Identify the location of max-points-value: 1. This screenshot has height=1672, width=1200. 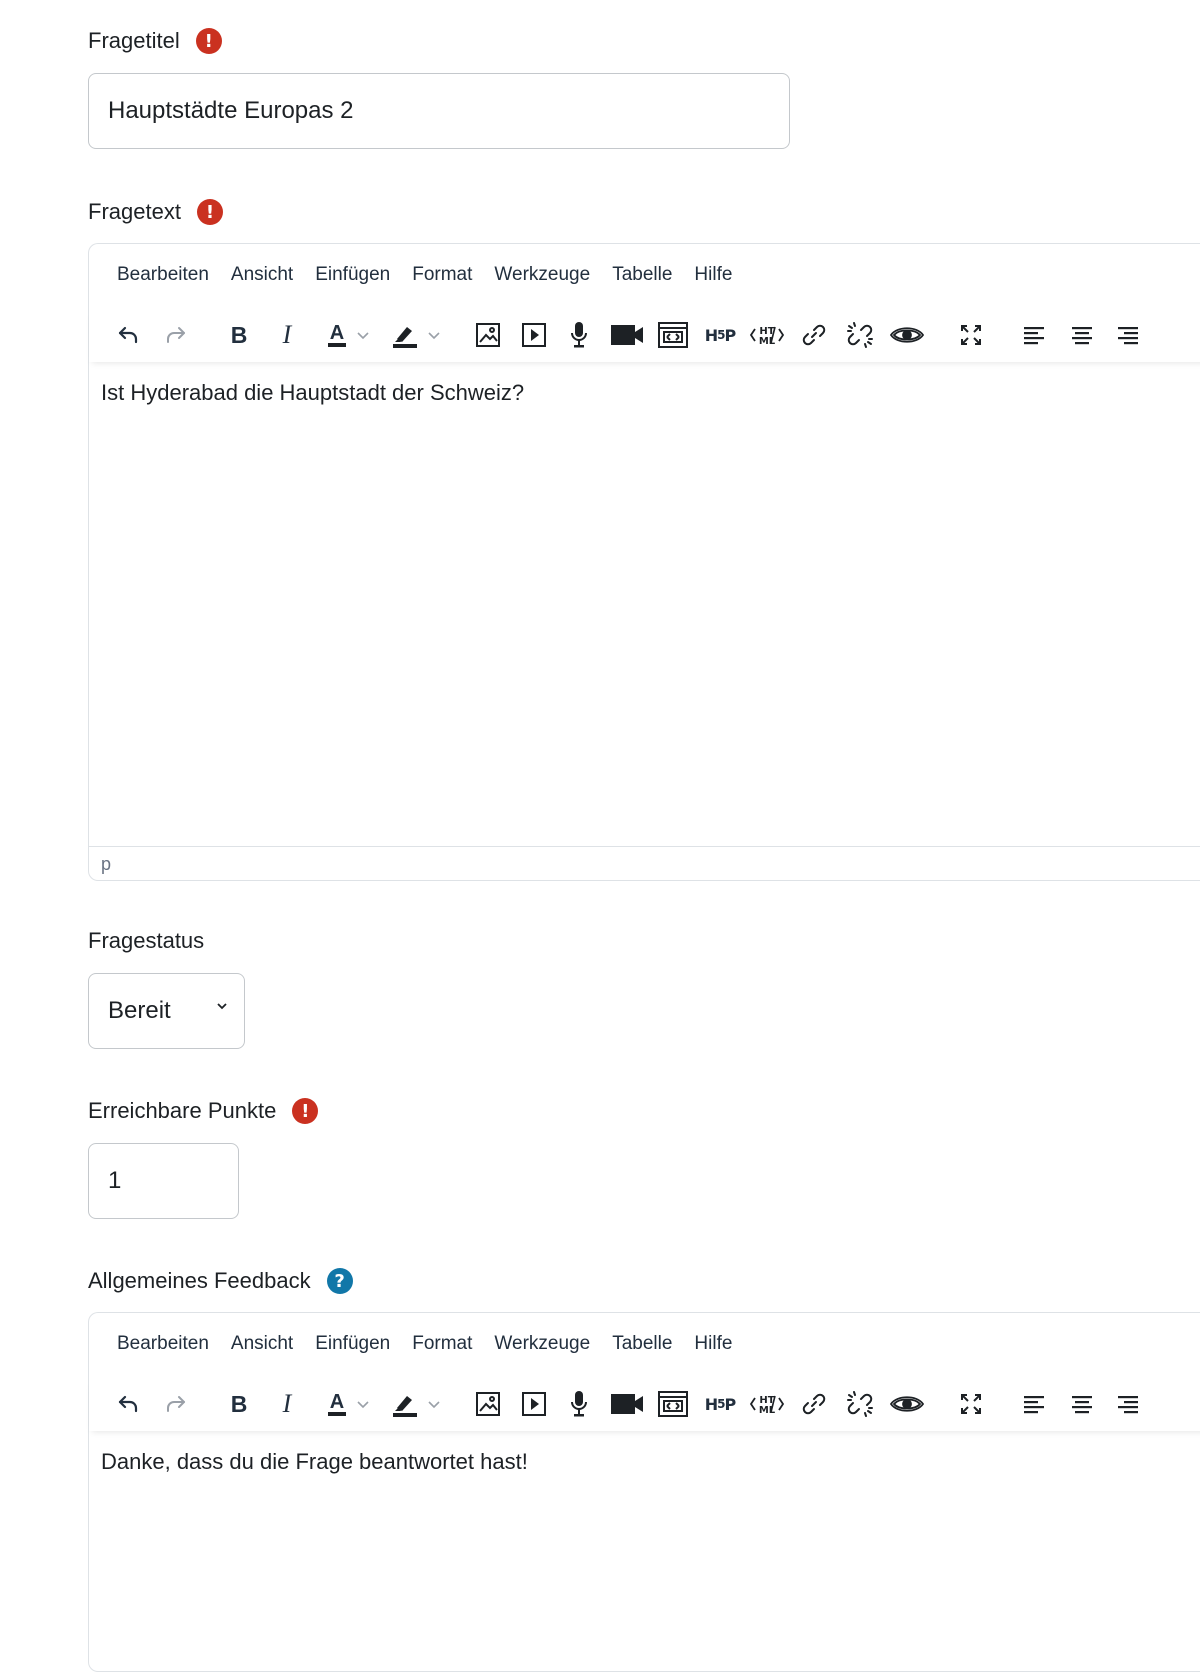
(115, 1180).